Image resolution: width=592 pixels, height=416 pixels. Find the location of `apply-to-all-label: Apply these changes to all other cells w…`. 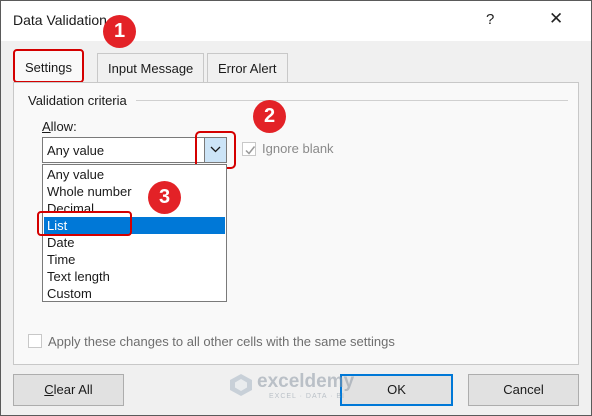

apply-to-all-label: Apply these changes to all other cells w… is located at coordinates (221, 341).